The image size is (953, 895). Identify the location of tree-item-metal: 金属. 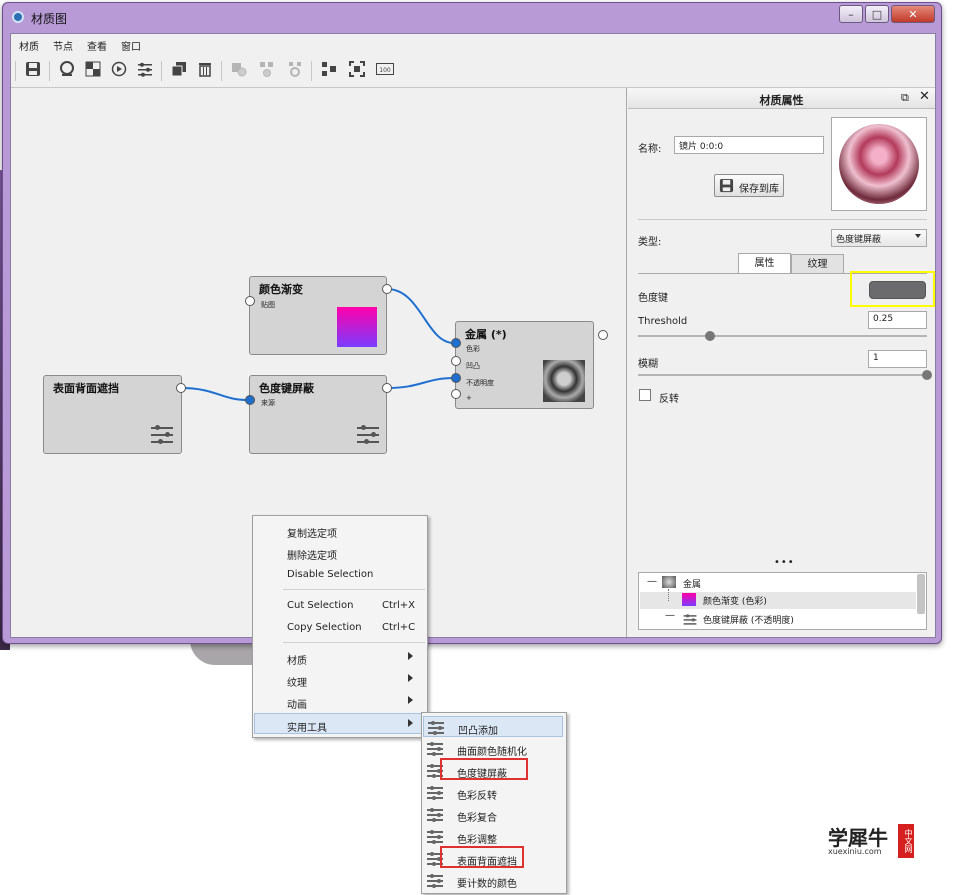
(692, 583).